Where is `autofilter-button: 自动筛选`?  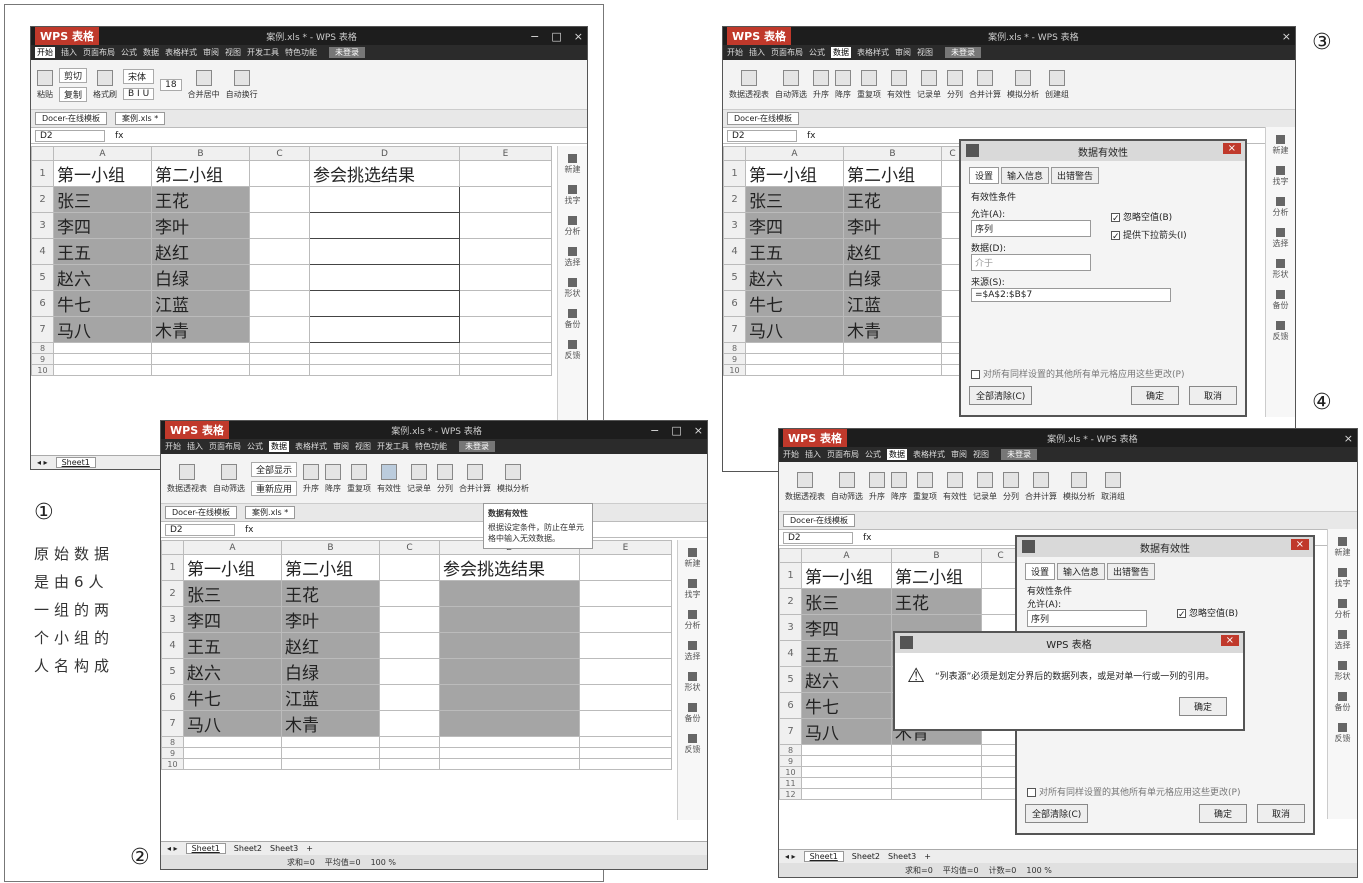 autofilter-button: 自动筛选 is located at coordinates (847, 486).